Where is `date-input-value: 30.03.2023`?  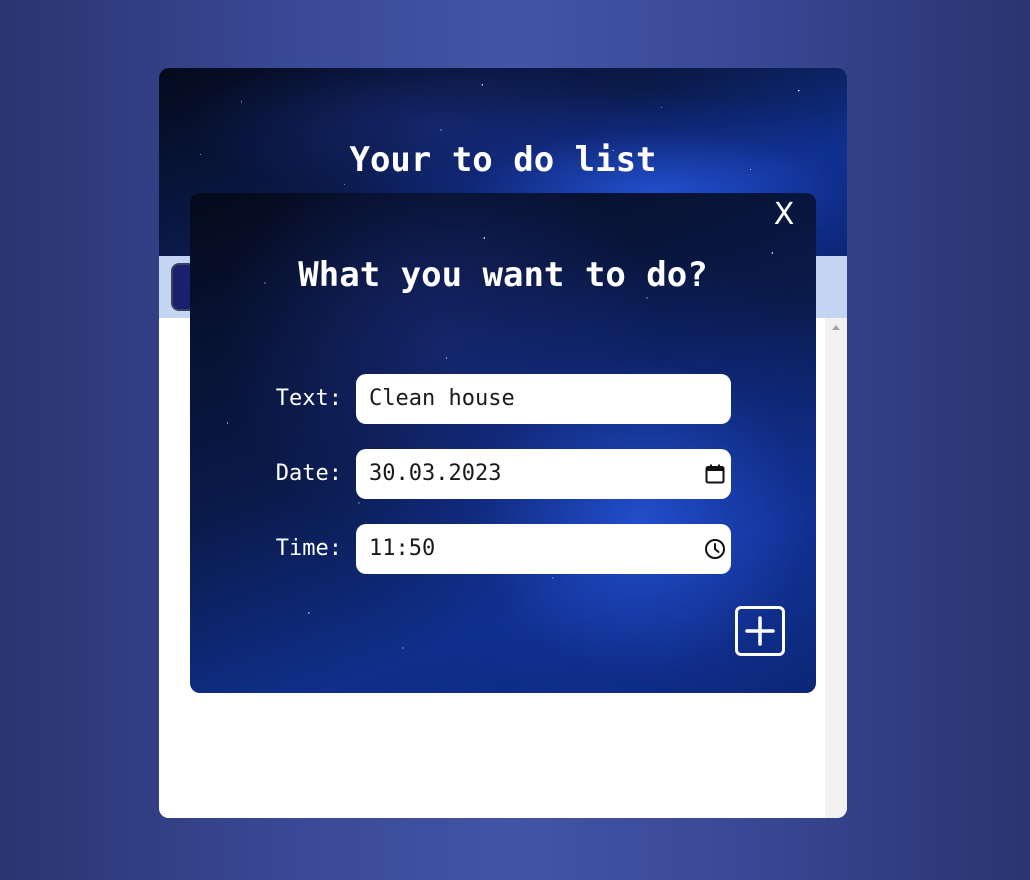
date-input-value: 30.03.2023 is located at coordinates (435, 473).